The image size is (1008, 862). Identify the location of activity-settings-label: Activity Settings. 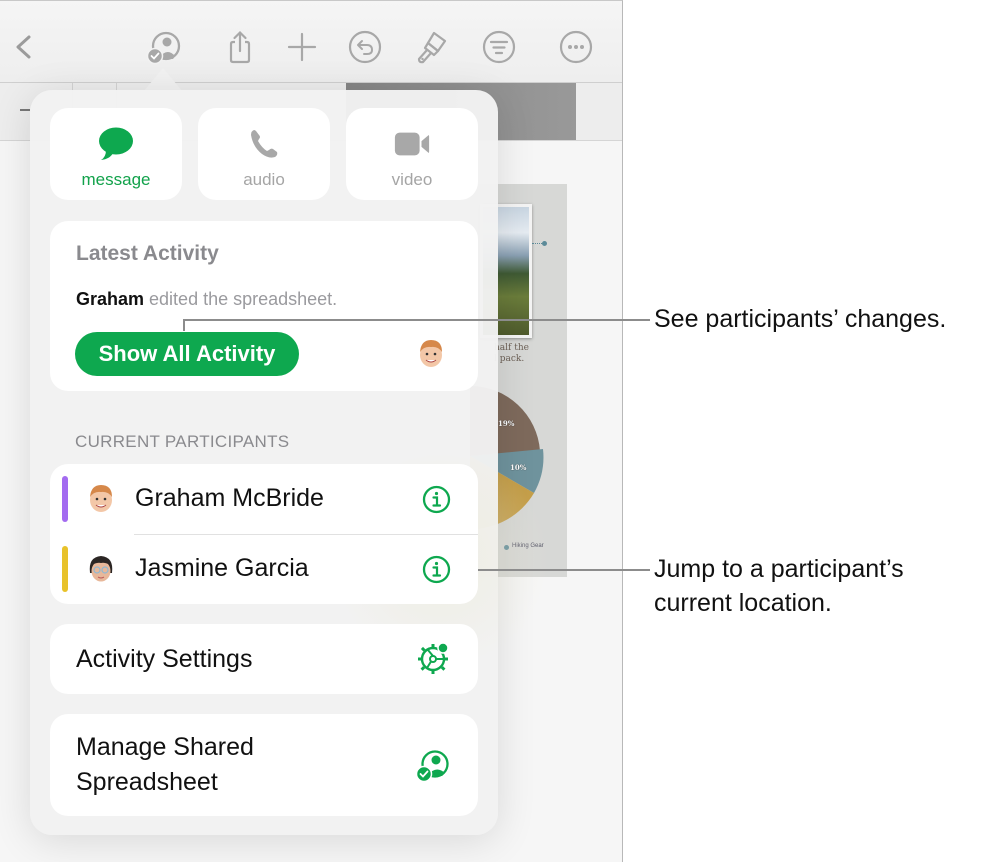
(164, 659).